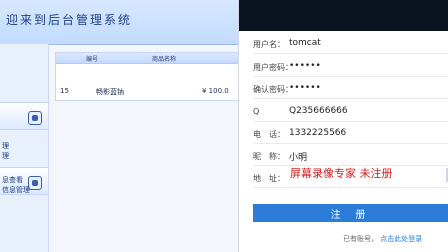 This screenshot has height=252, width=448. Describe the element at coordinates (35, 118) in the screenshot. I see `menu-icon` at that location.